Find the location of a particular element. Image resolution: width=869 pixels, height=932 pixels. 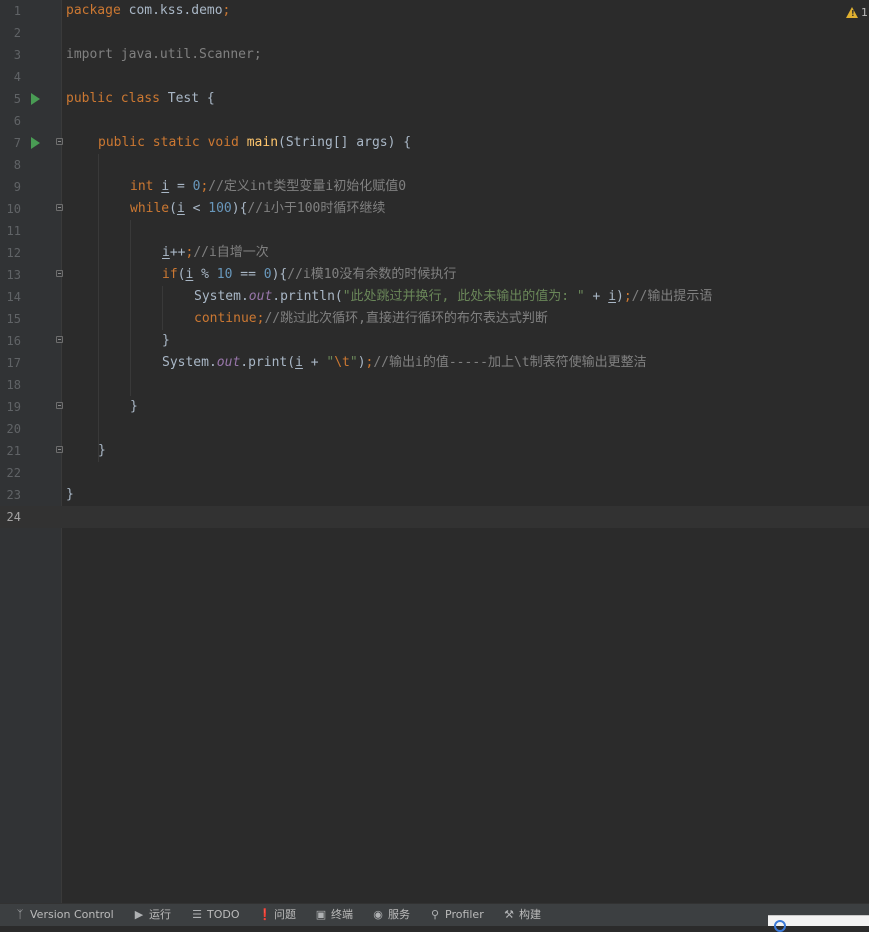

code-line: 23} is located at coordinates (434, 495).